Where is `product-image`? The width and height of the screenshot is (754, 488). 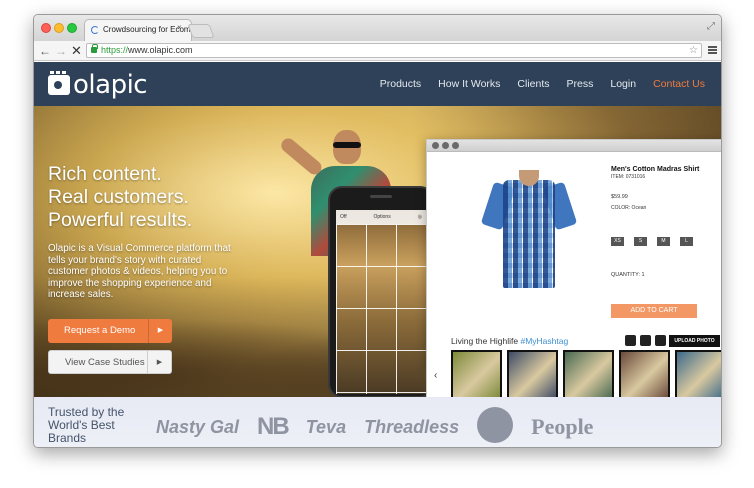
product-image is located at coordinates (529, 230).